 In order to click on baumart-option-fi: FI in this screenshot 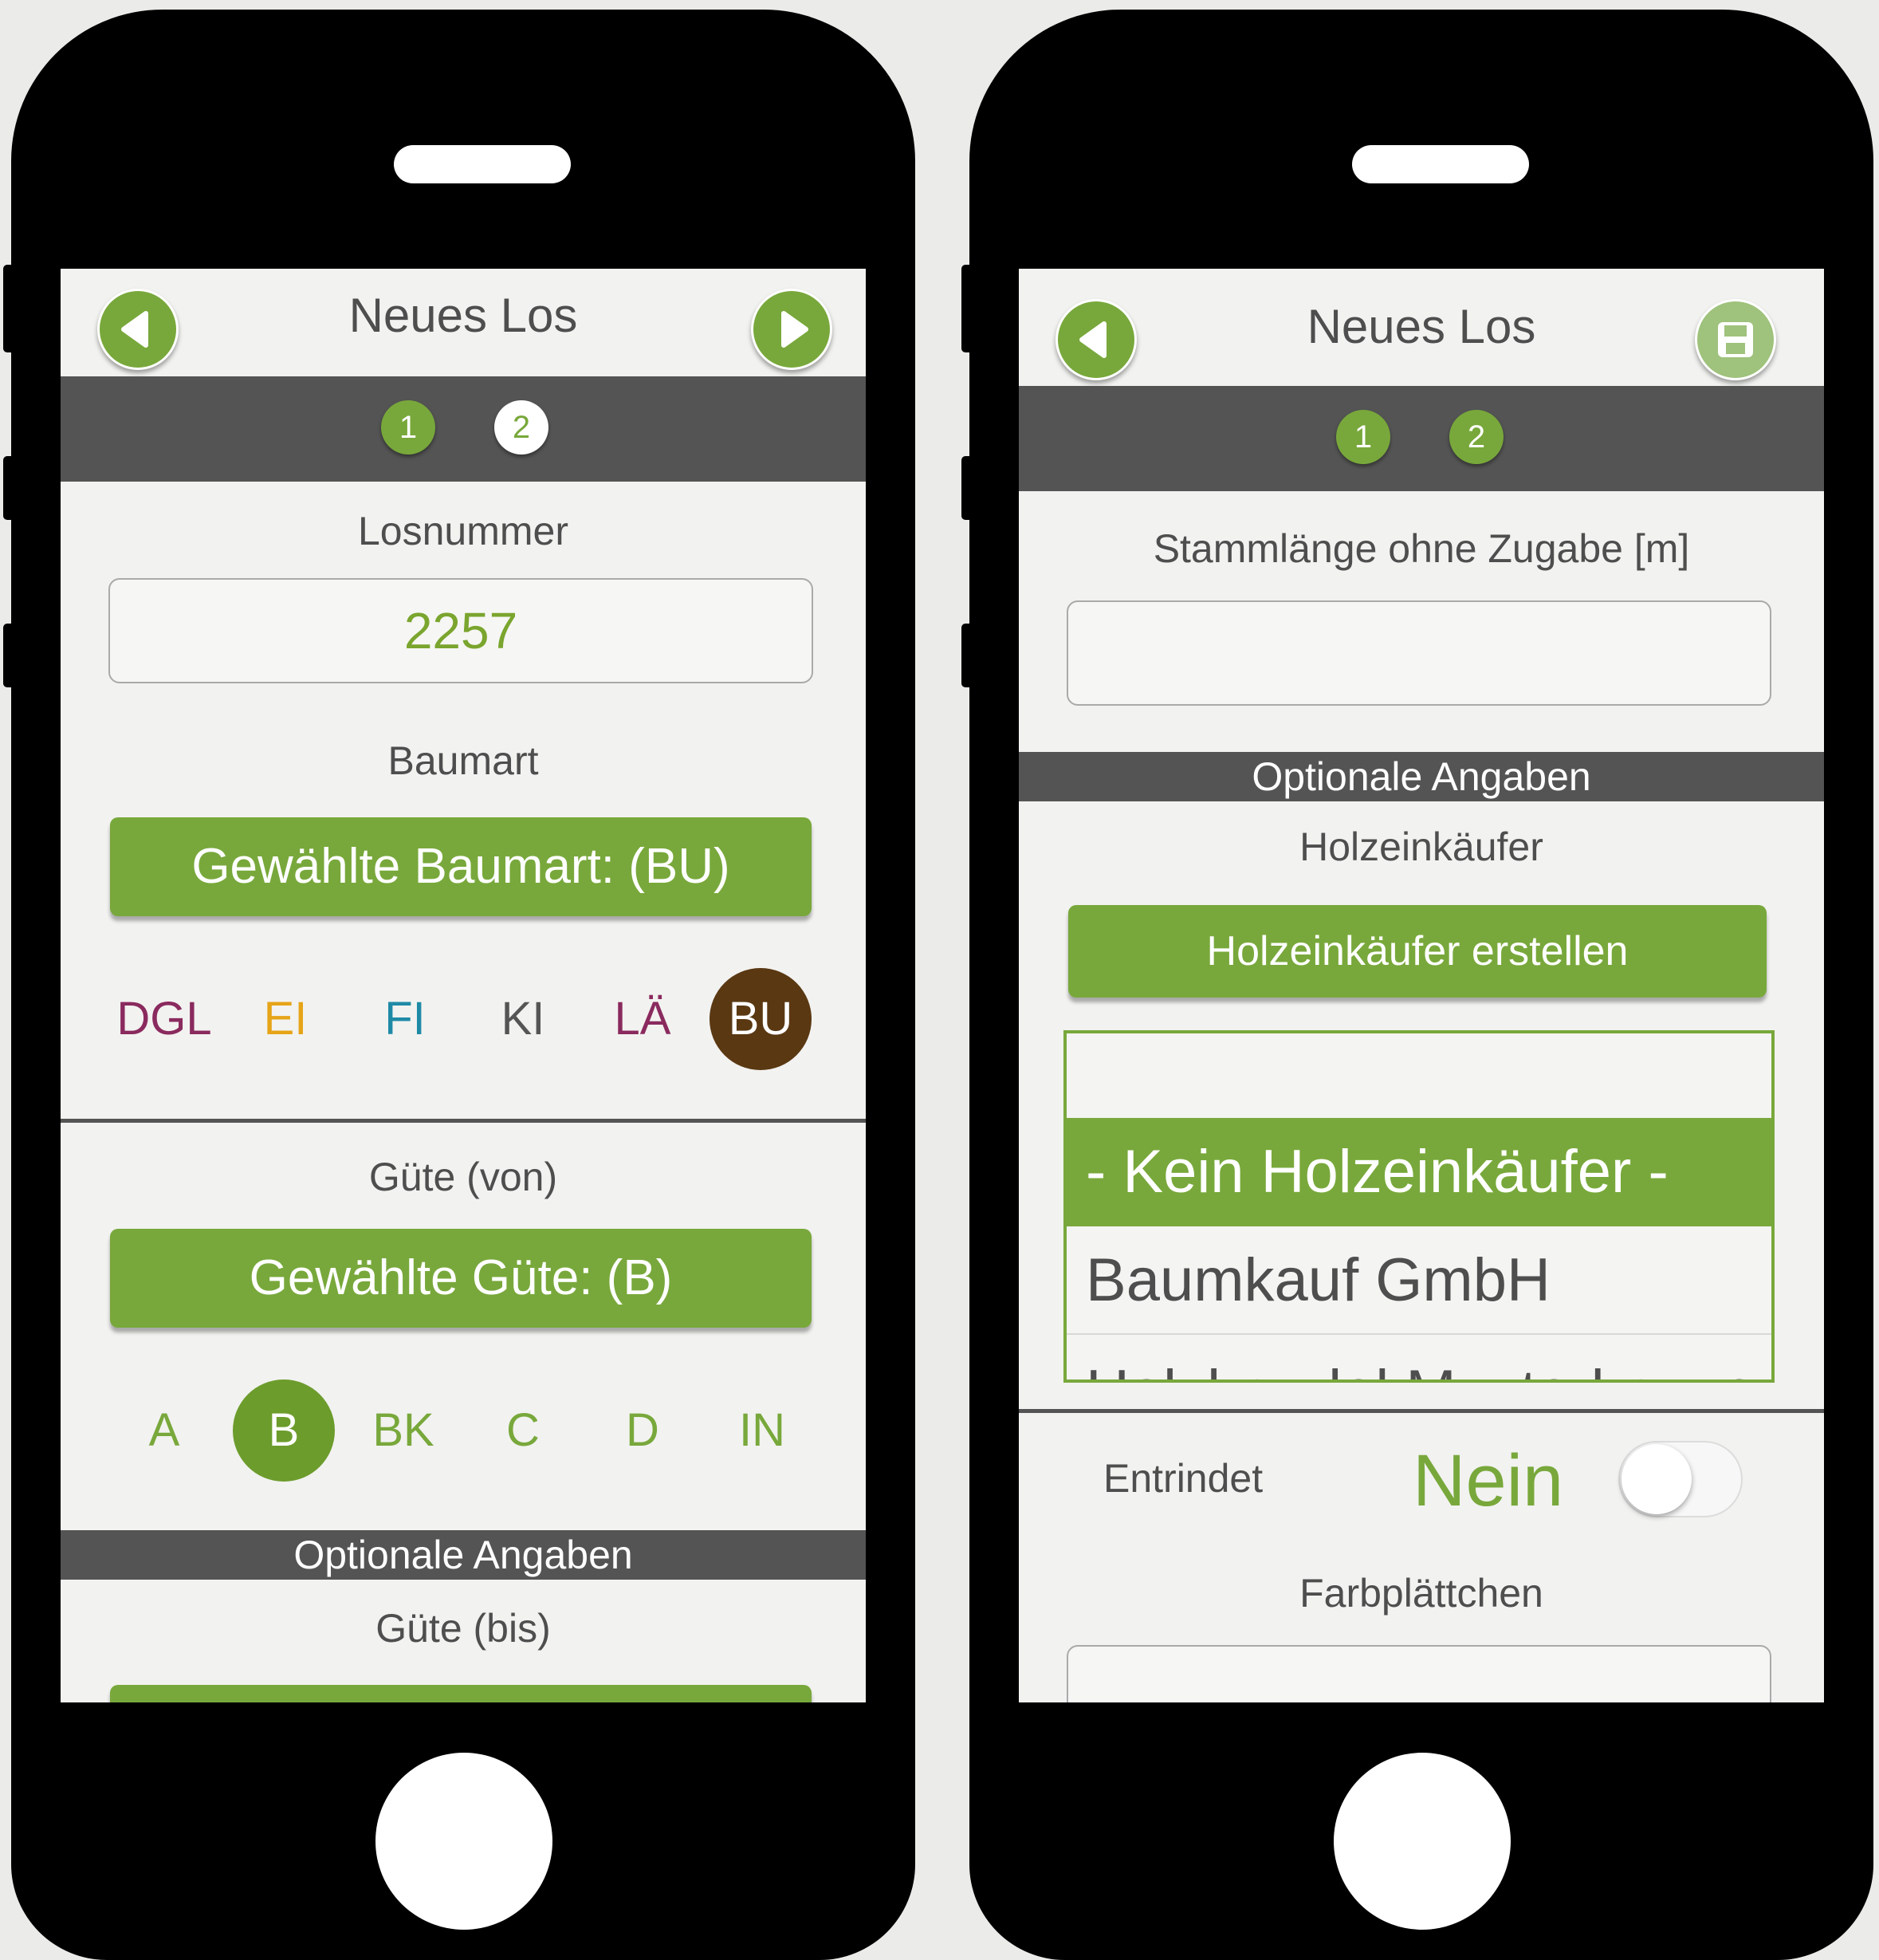, I will do `click(405, 1019)`.